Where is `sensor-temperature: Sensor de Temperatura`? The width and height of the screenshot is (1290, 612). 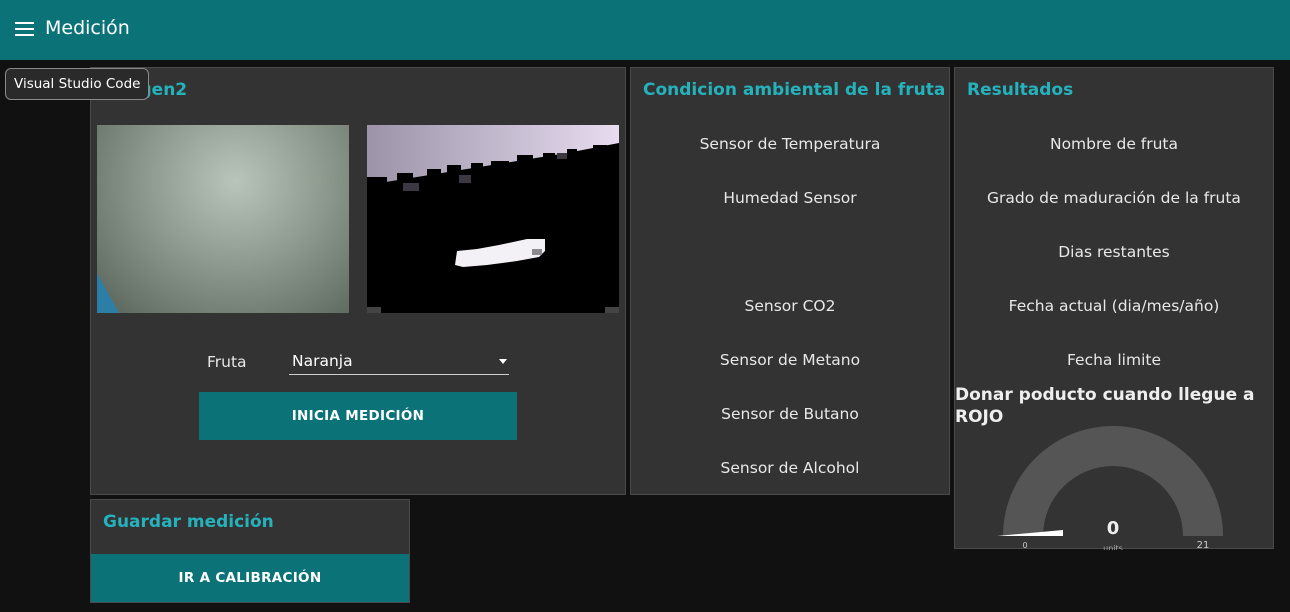
sensor-temperature: Sensor de Temperatura is located at coordinates (790, 144).